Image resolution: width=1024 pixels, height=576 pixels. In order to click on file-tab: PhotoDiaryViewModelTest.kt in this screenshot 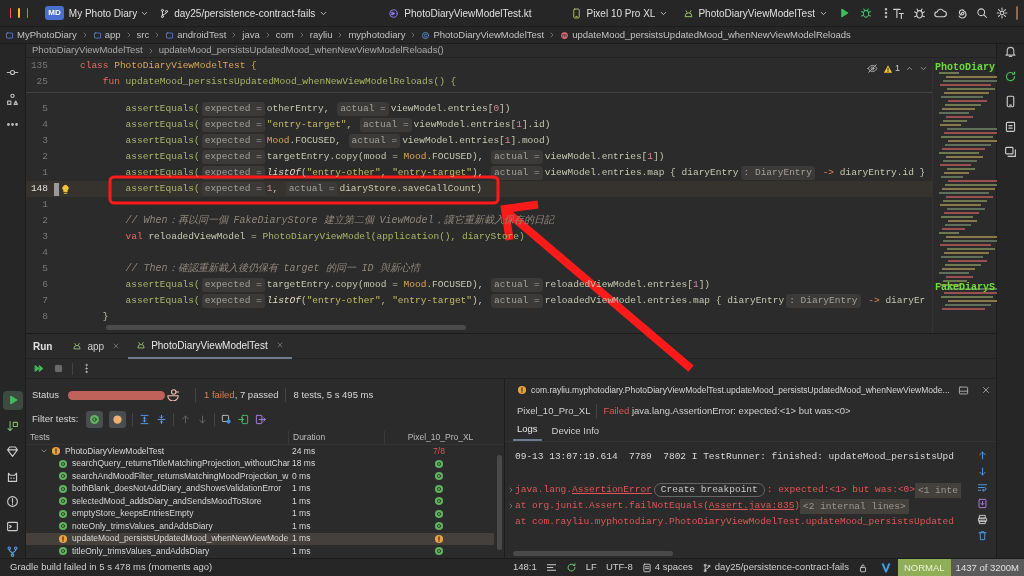, I will do `click(460, 13)`.